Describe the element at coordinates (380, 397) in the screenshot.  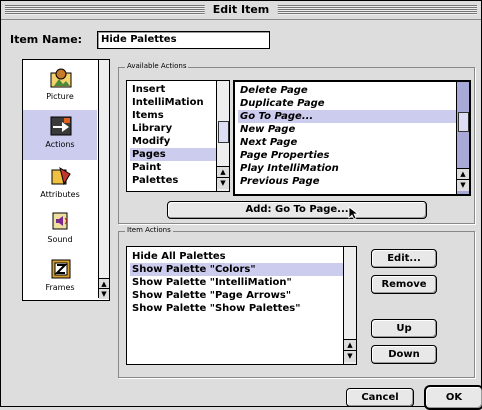
I see `cancel-button: Cancel` at that location.